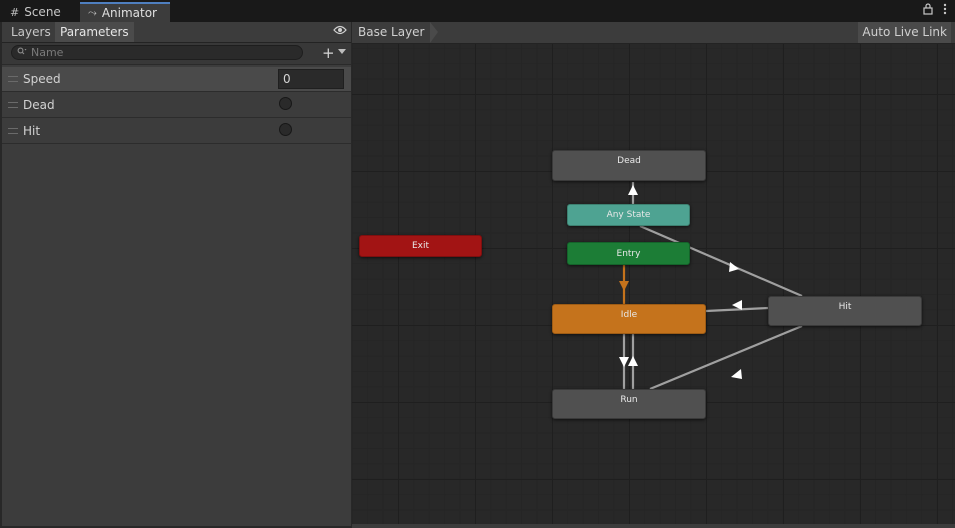 The width and height of the screenshot is (955, 528). Describe the element at coordinates (328, 53) in the screenshot. I see `plus-icon: +` at that location.